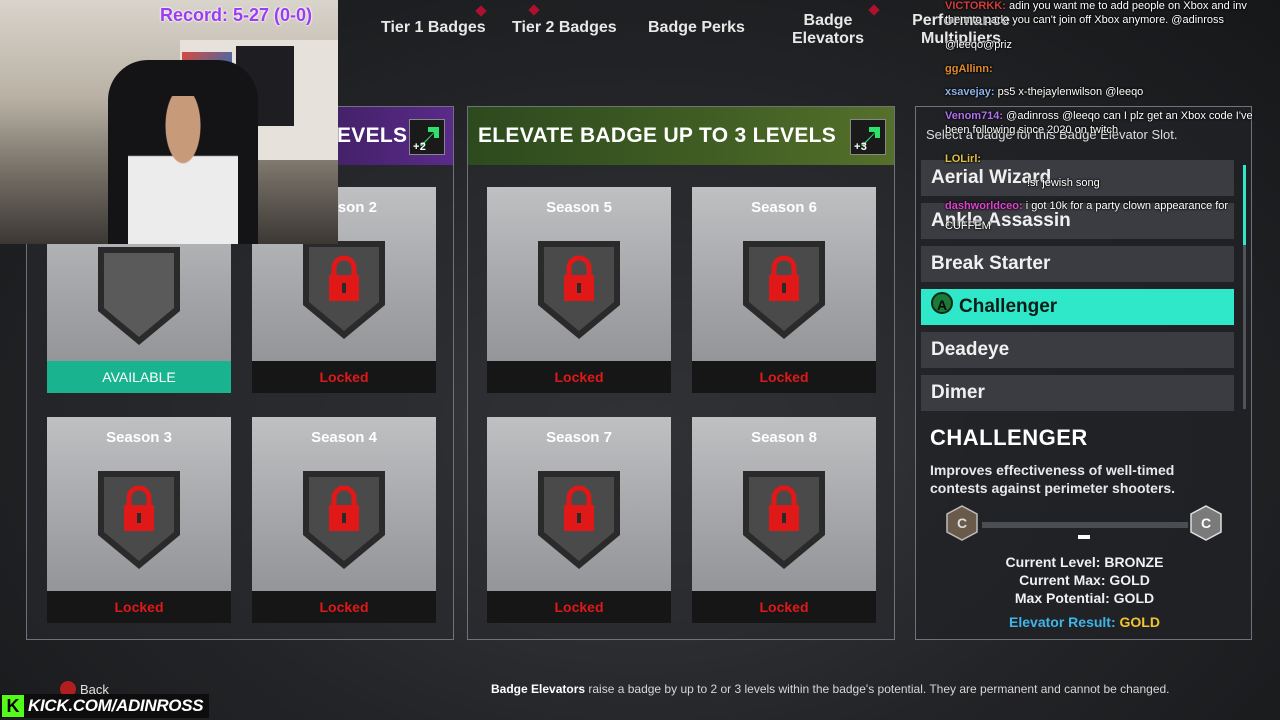 The image size is (1280, 720). I want to click on empty-badge-shield-icon, so click(139, 296).